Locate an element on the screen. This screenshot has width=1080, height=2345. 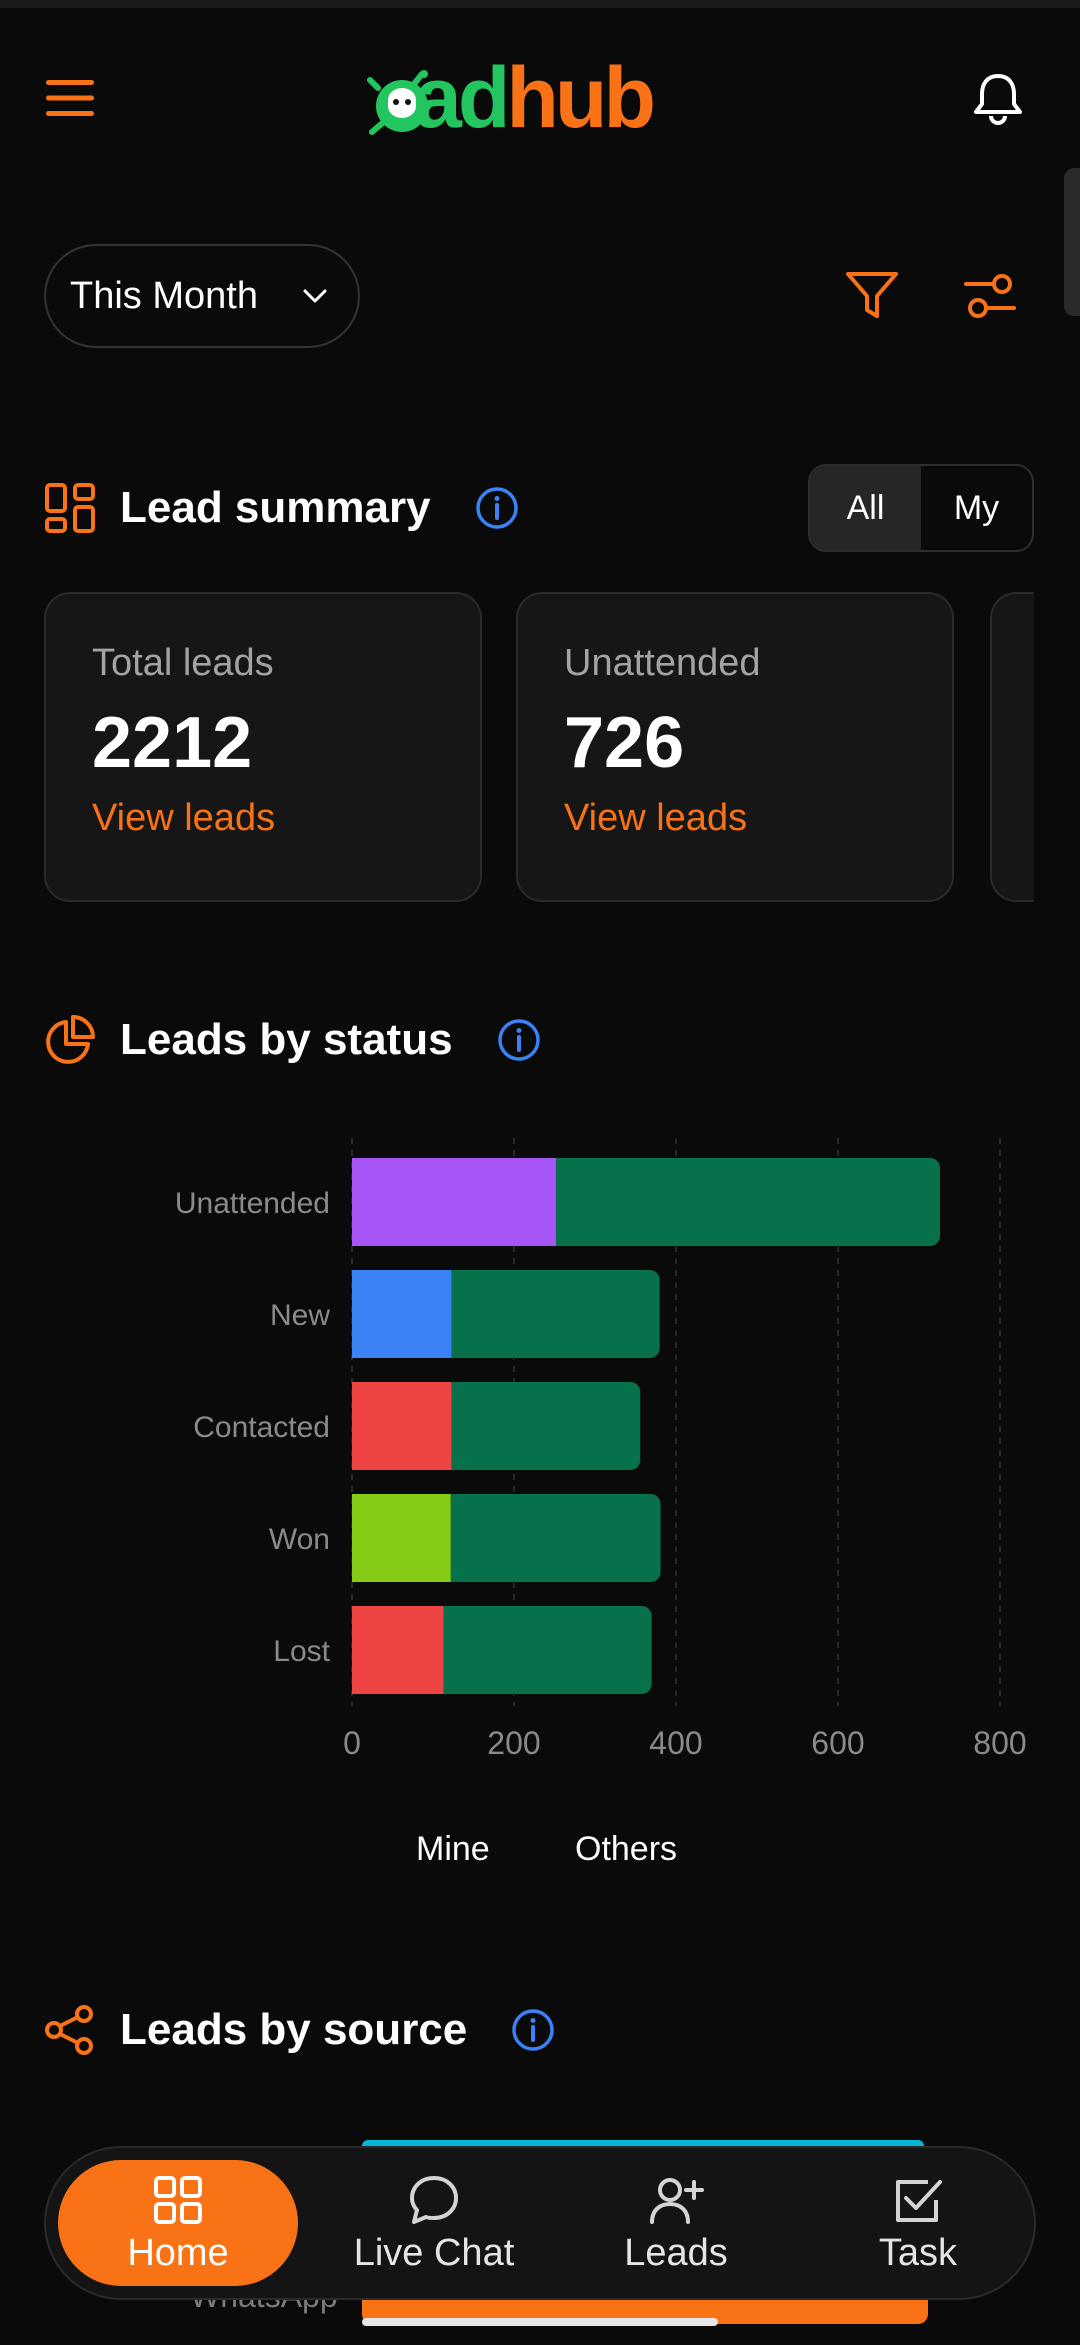
lead-summary-header: Lead summary is located at coordinates (281, 508).